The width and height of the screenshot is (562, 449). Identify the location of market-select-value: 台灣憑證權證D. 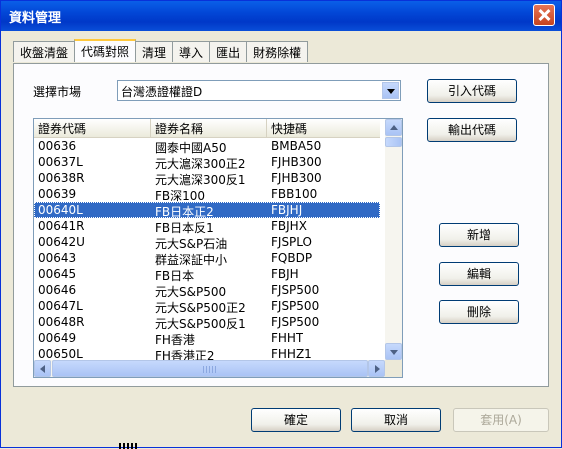
(162, 92).